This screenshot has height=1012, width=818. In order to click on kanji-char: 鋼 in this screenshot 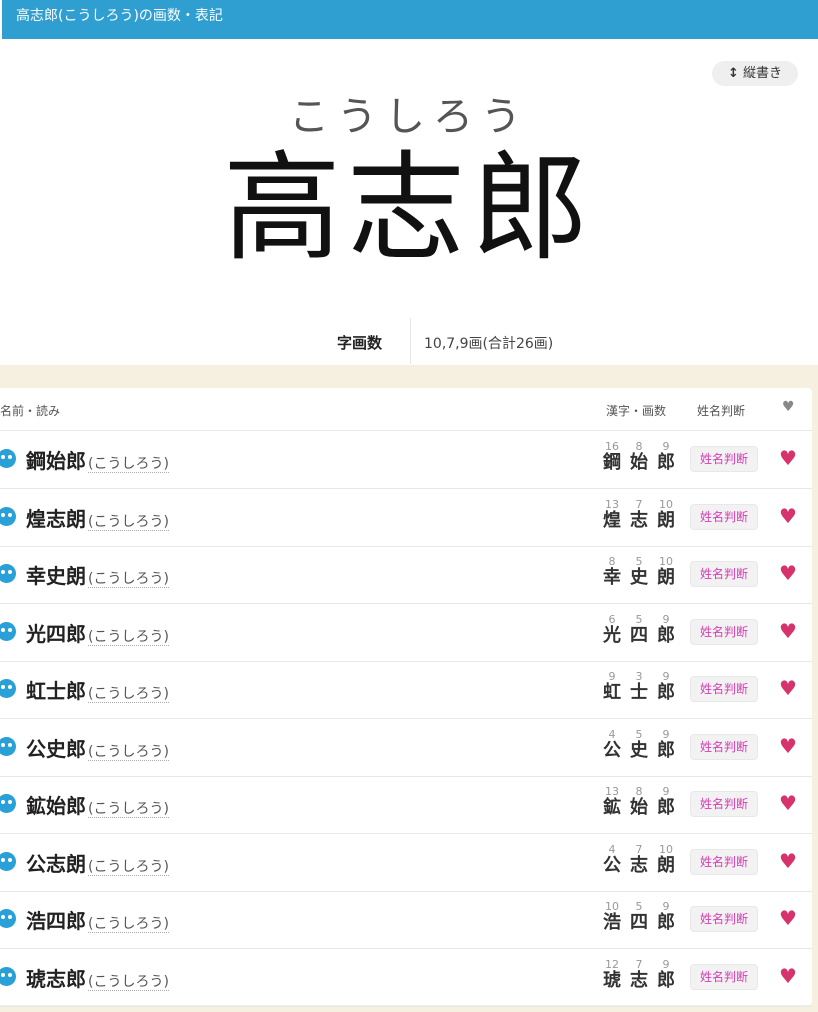, I will do `click(612, 462)`.